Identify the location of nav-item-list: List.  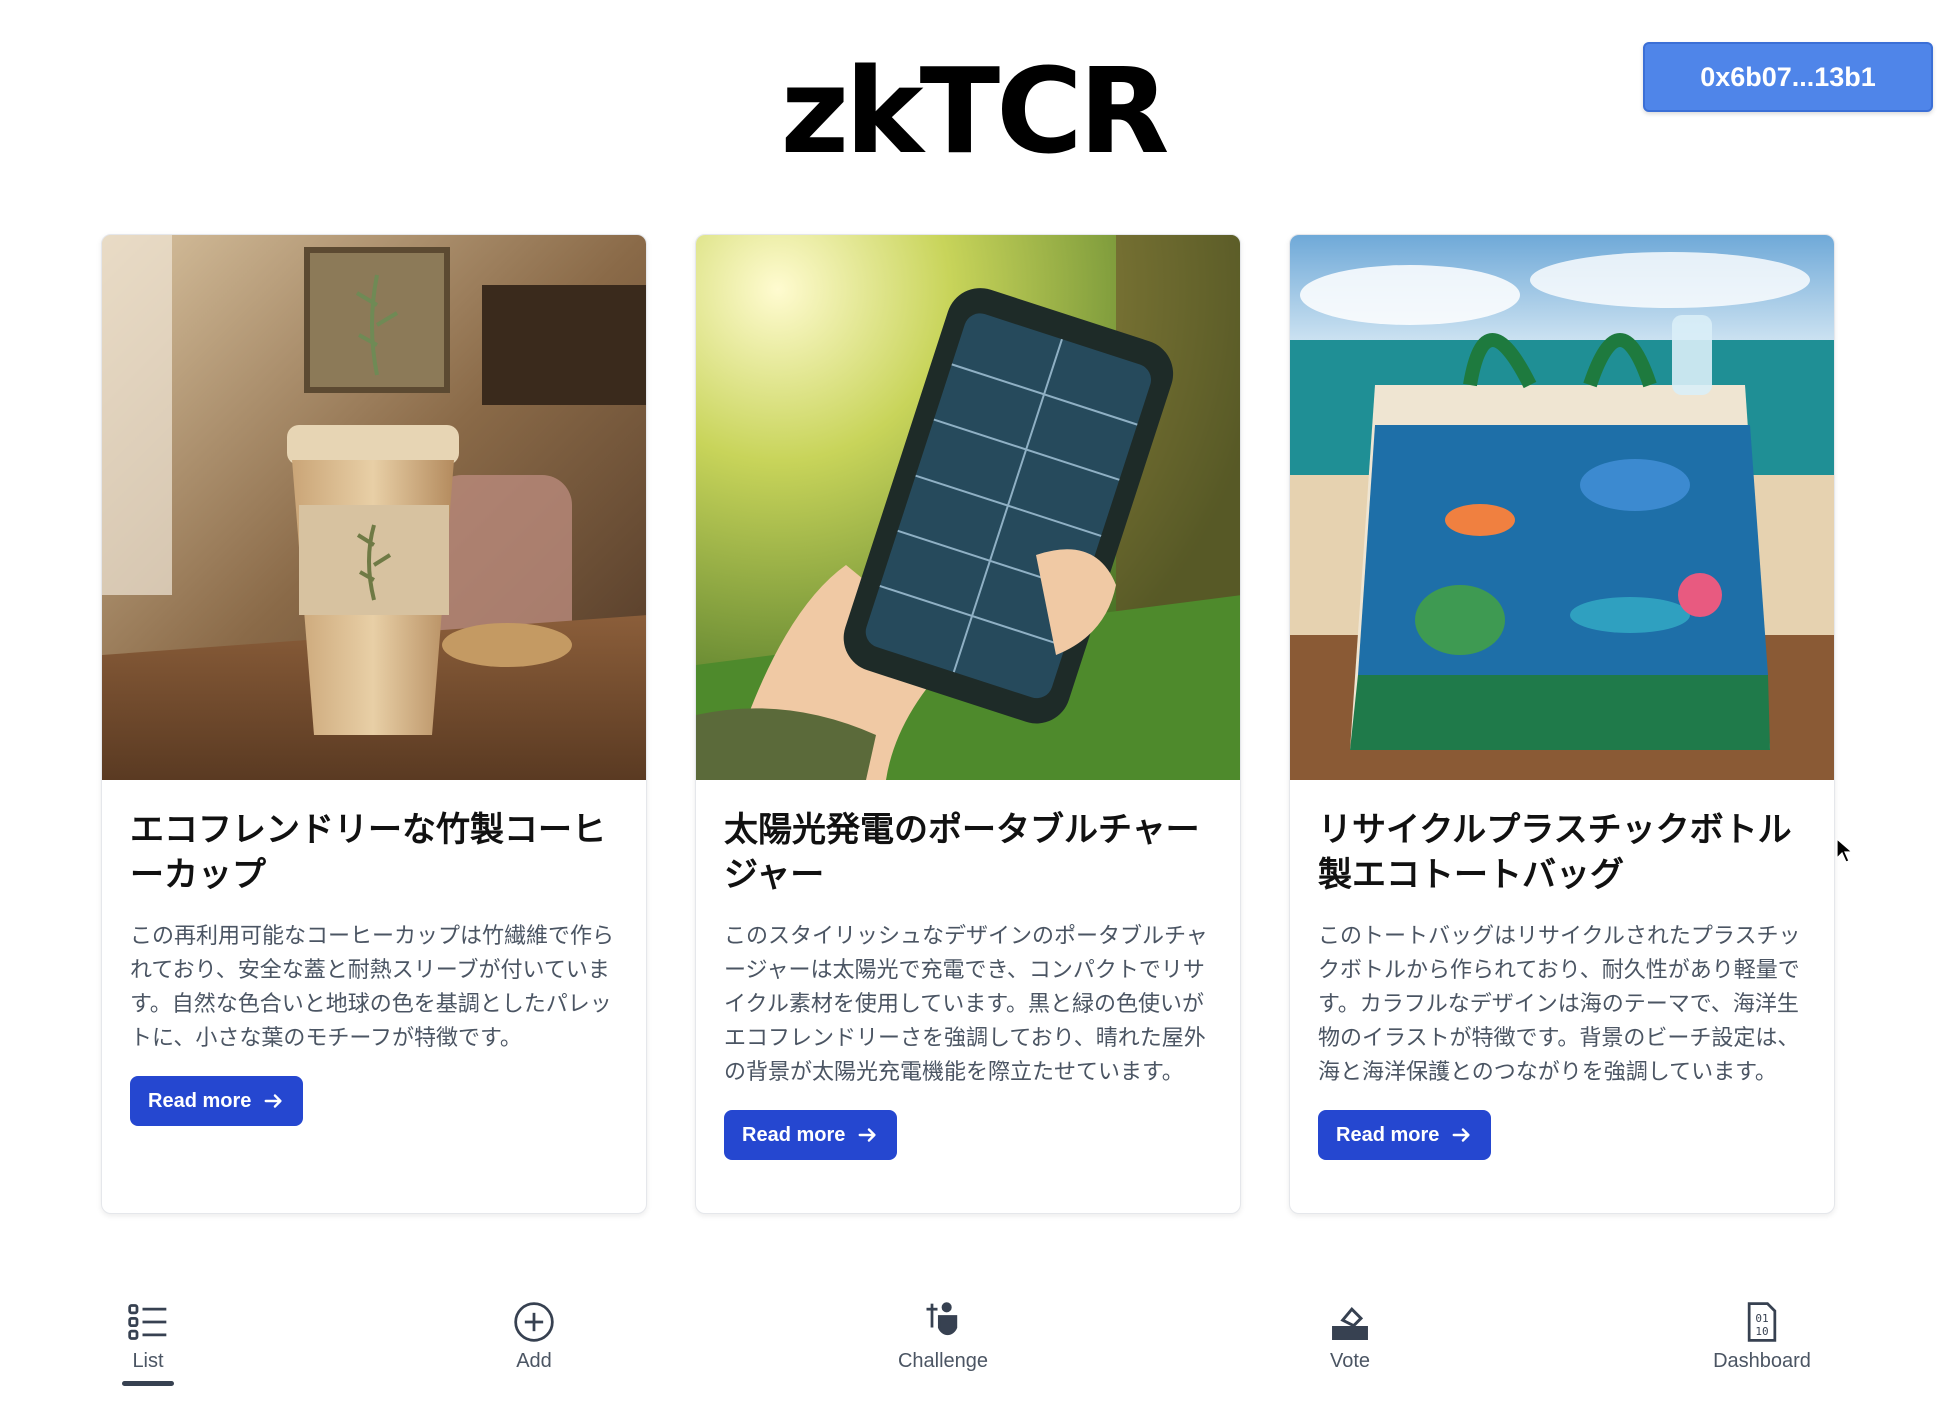
(148, 1336).